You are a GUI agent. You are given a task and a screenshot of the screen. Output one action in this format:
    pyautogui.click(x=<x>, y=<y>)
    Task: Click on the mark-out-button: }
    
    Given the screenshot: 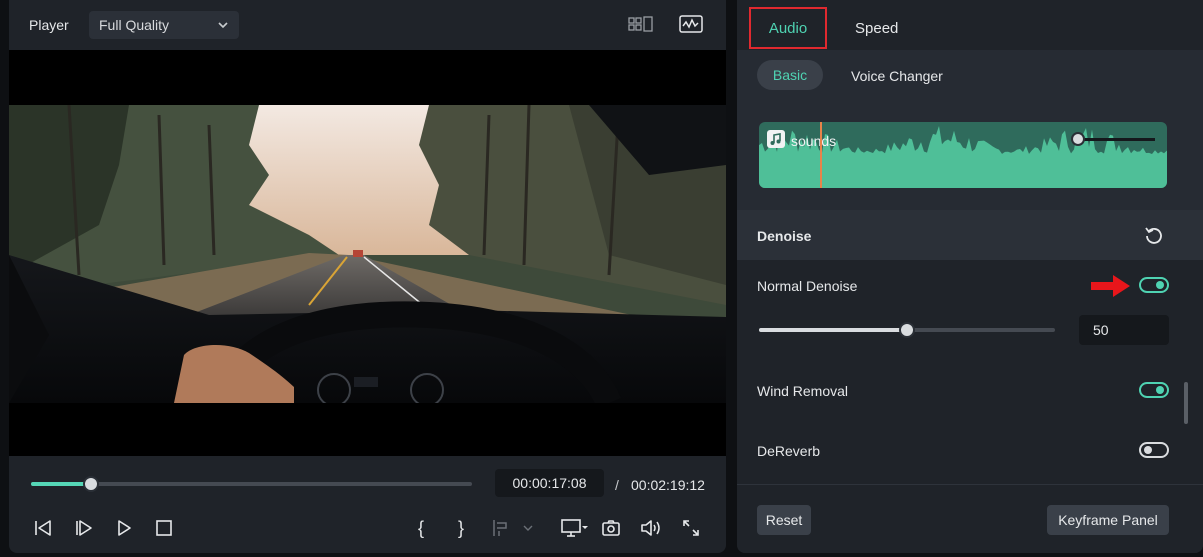 What is the action you would take?
    pyautogui.click(x=461, y=528)
    